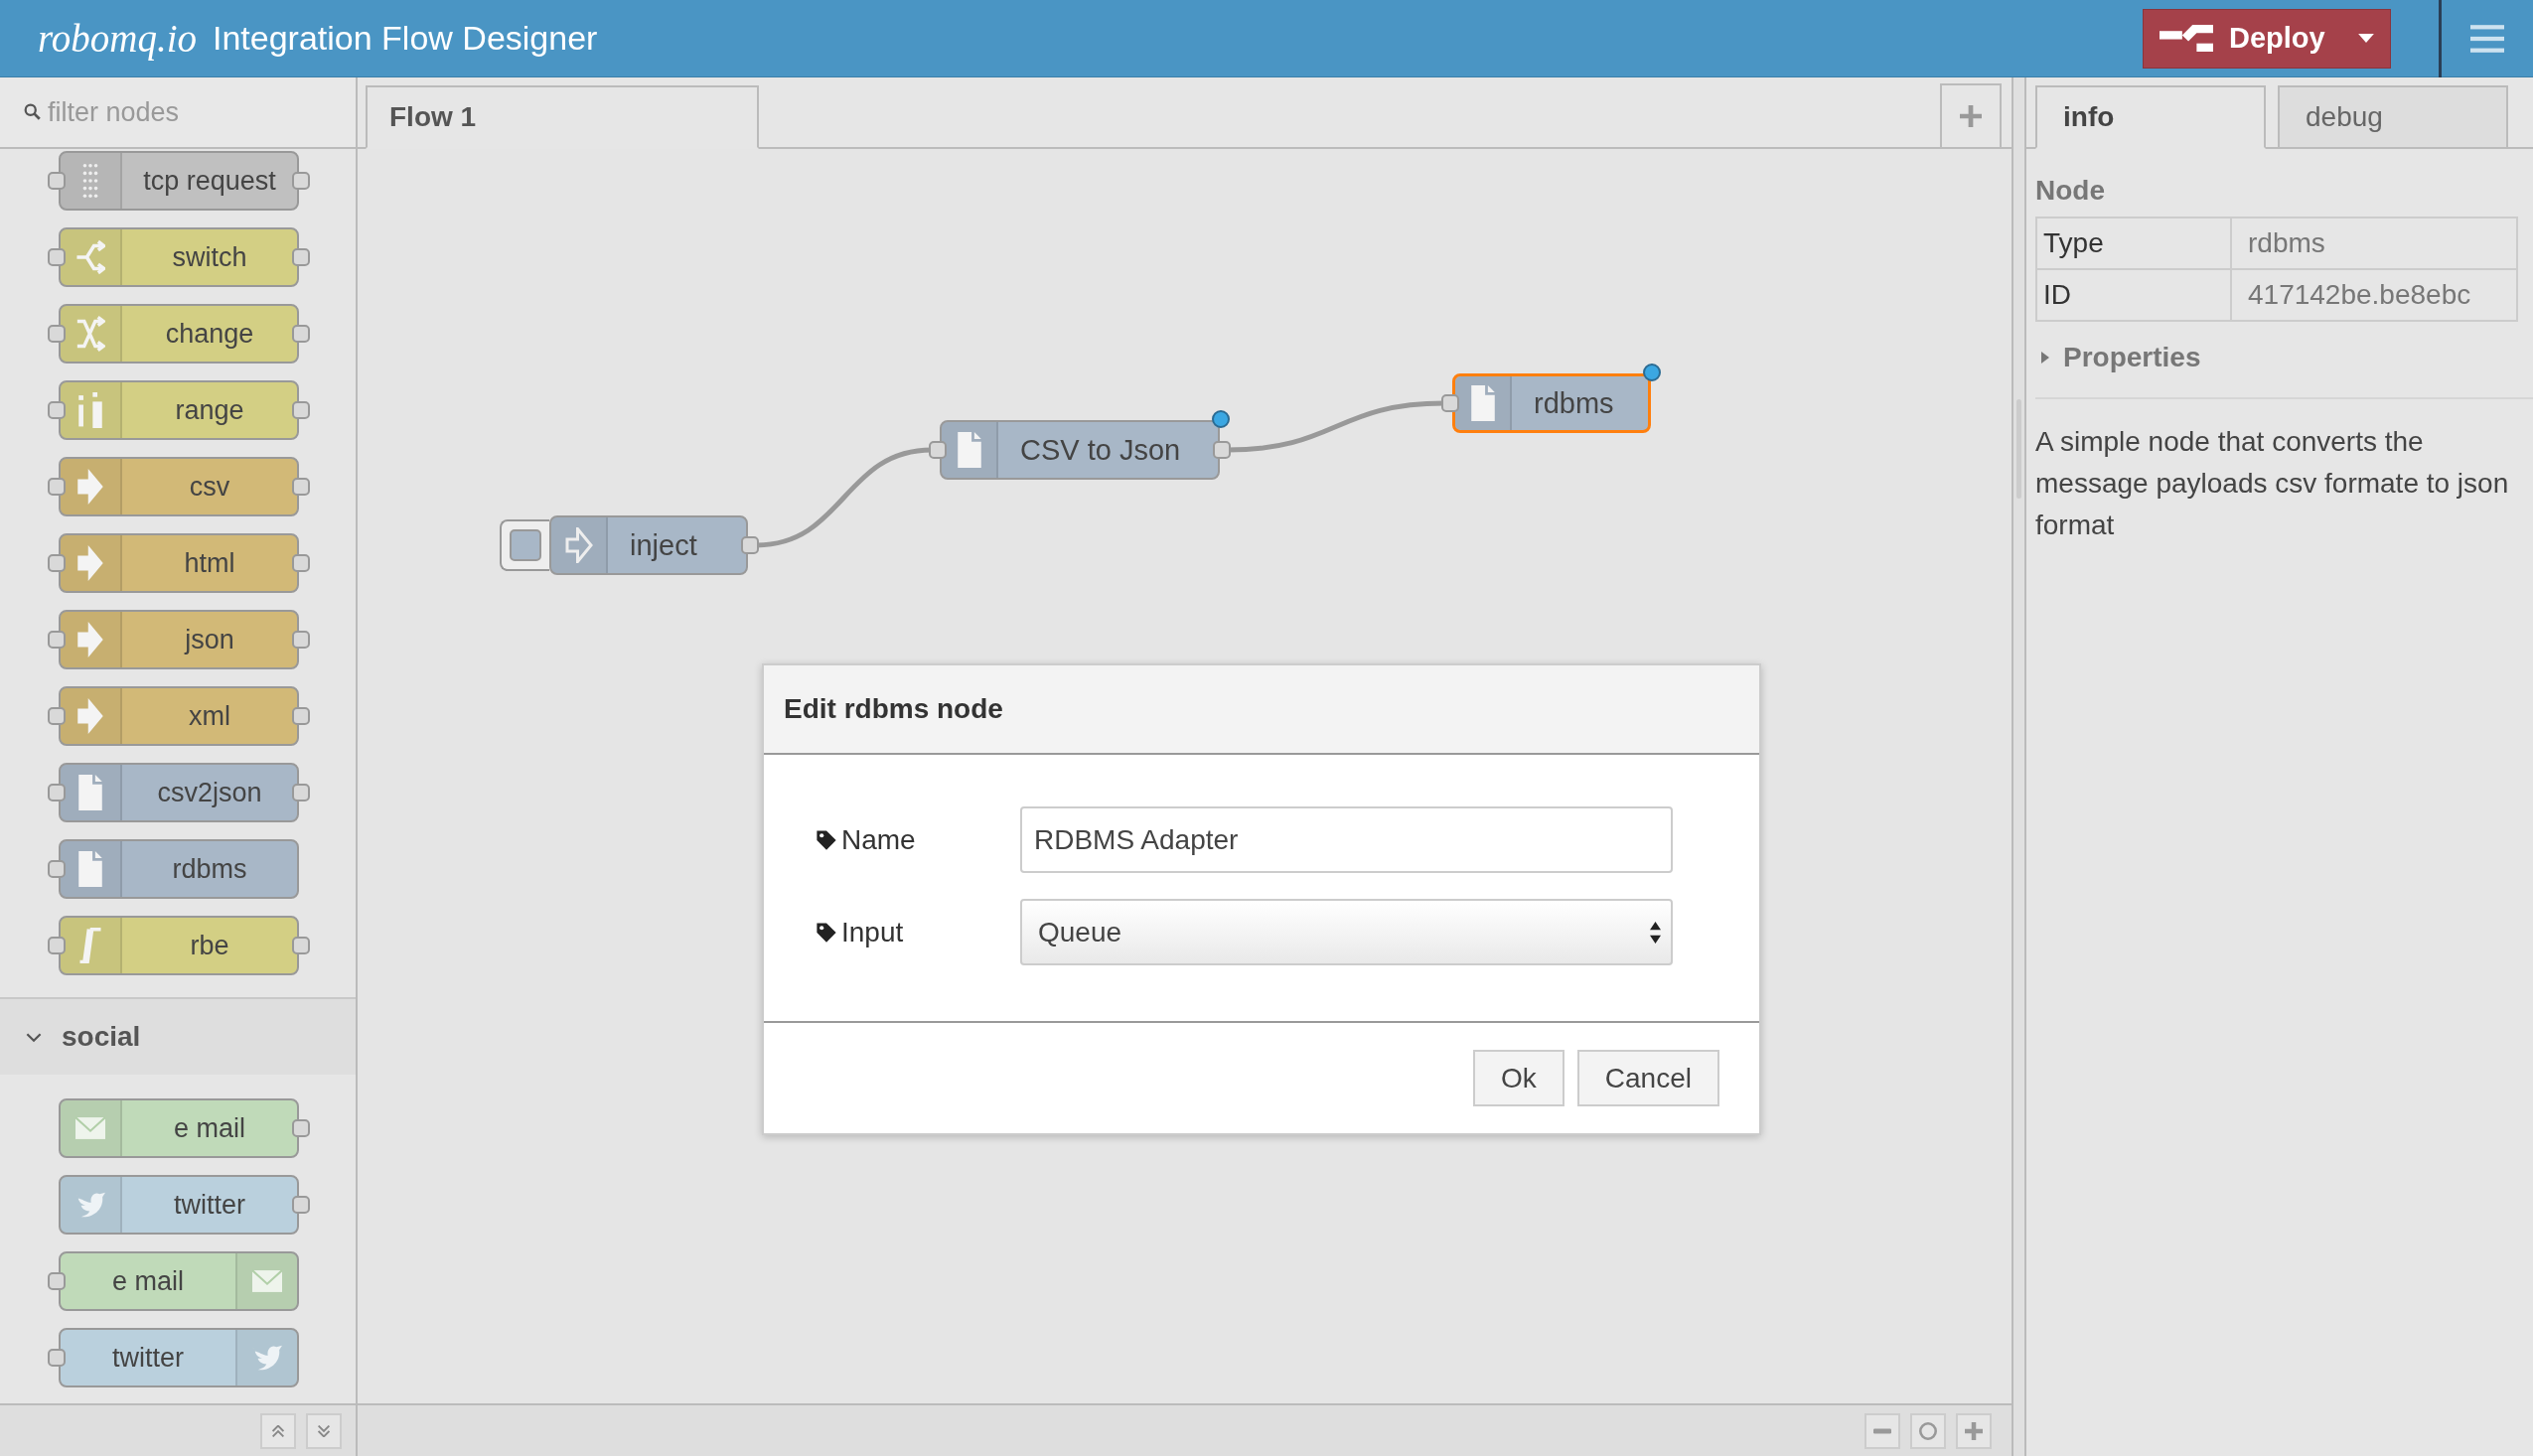 This screenshot has height=1456, width=2533. Describe the element at coordinates (2187, 38) in the screenshot. I see `deploy-icon` at that location.